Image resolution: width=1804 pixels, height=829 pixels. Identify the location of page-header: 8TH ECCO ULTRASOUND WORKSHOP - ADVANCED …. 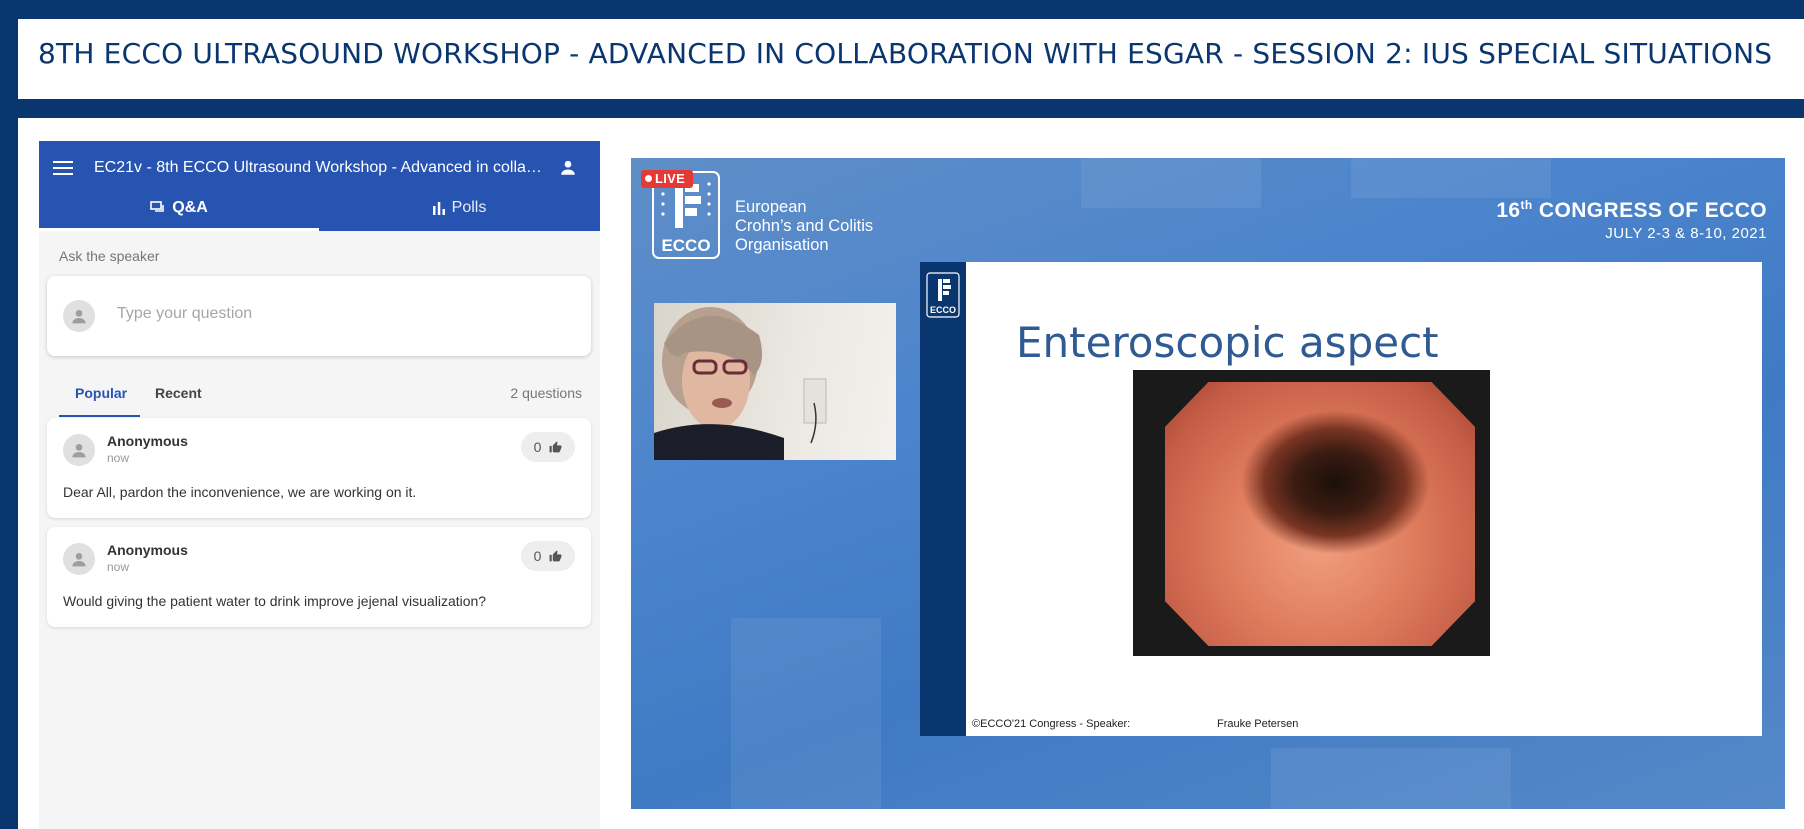
(911, 59).